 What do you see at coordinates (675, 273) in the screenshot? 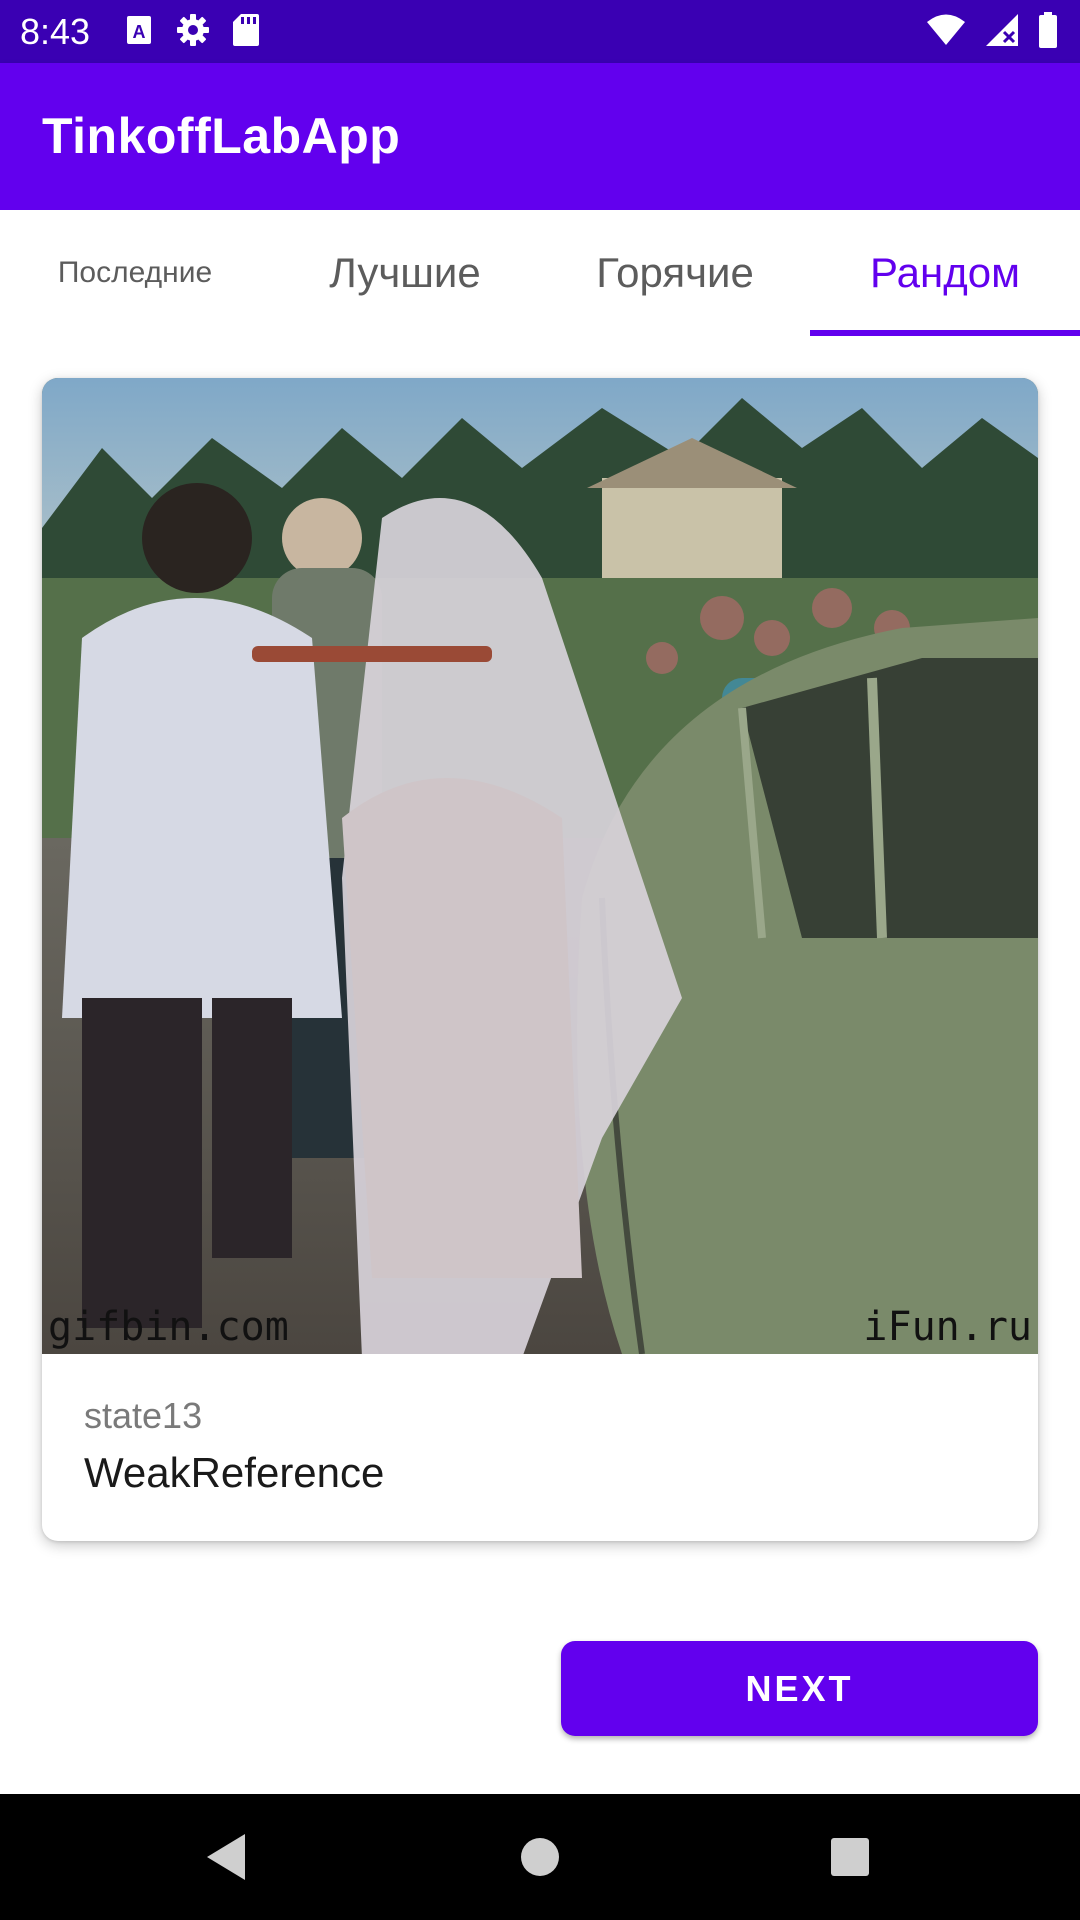
I see `tab-hot: Горячие` at bounding box center [675, 273].